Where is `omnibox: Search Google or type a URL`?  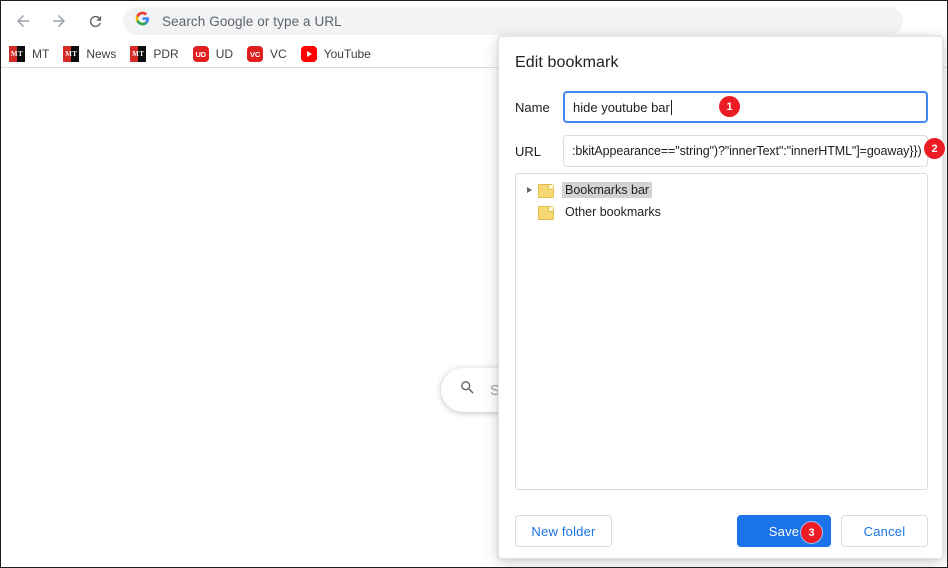 omnibox: Search Google or type a URL is located at coordinates (513, 21).